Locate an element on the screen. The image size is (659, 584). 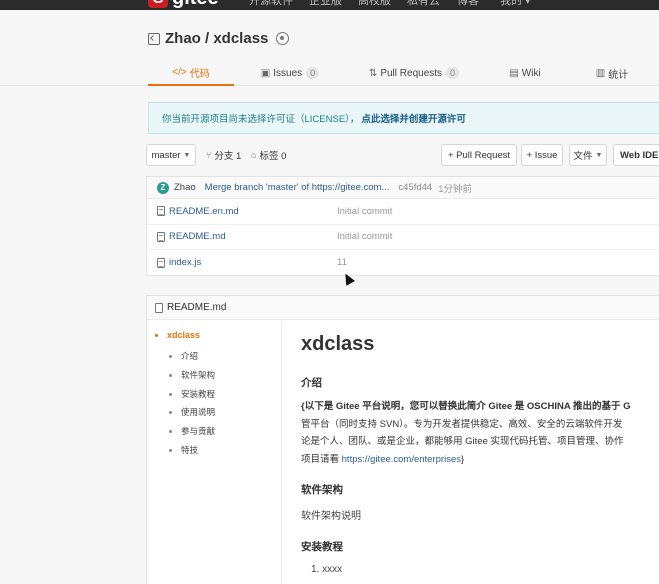
tab-statistics: ▥ 统计 is located at coordinates (612, 73).